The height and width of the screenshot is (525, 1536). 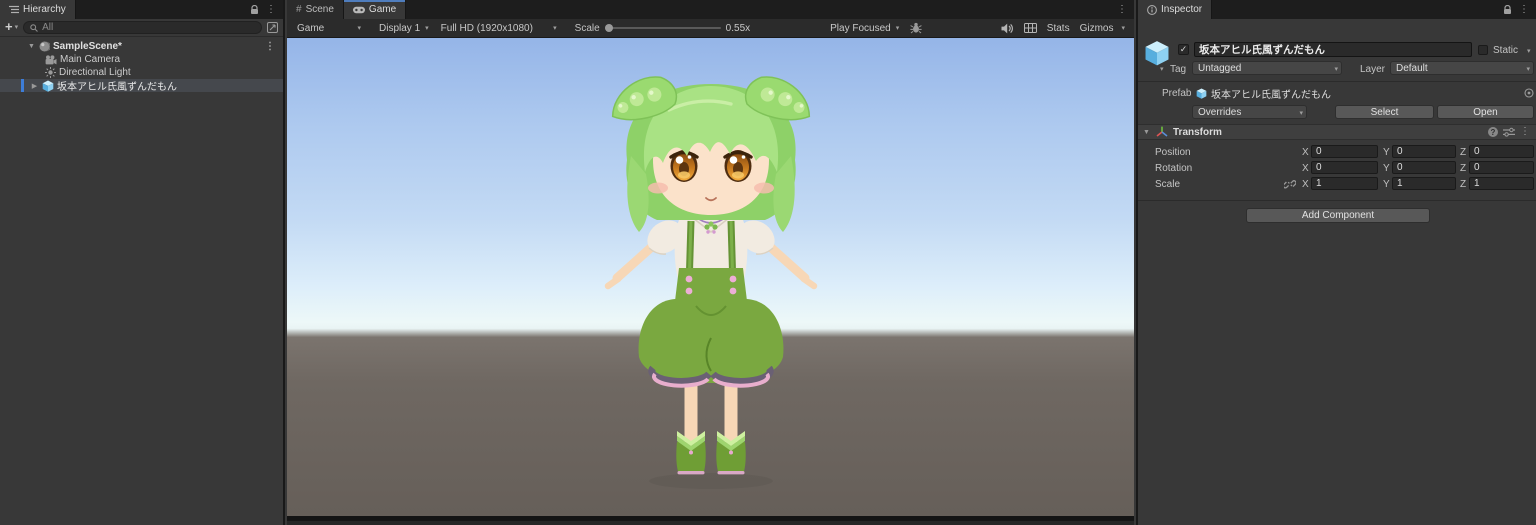 I want to click on icon-picker-chevron: ▾, so click(x=1162, y=69).